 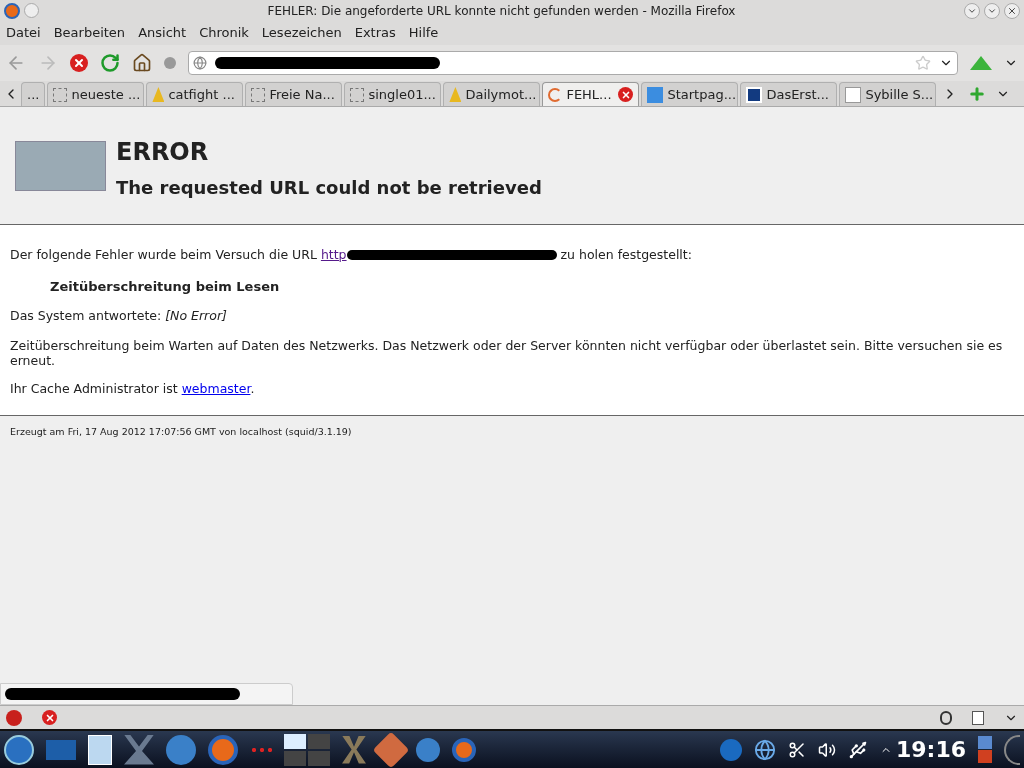 What do you see at coordinates (826, 749) in the screenshot?
I see `volume-icon` at bounding box center [826, 749].